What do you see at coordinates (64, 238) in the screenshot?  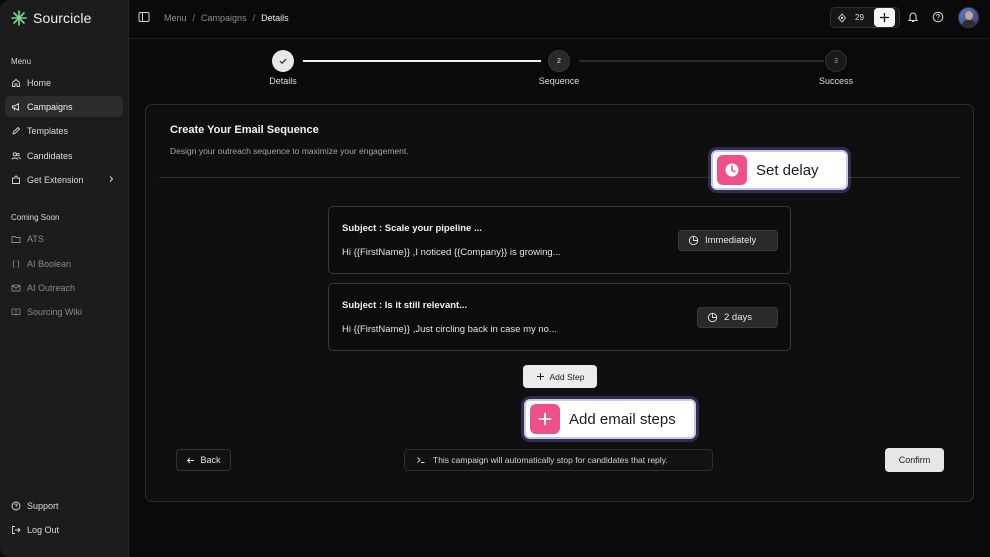 I see `sidebar-item-ats: ATS` at bounding box center [64, 238].